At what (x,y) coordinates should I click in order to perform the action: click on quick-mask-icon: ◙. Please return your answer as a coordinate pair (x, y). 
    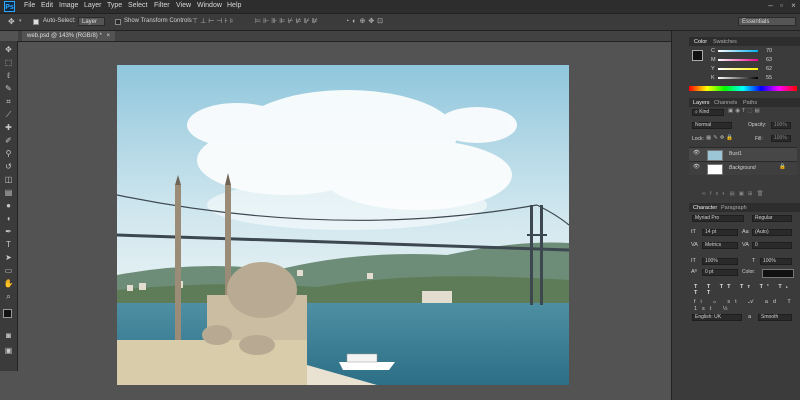
    Looking at the image, I should click on (8, 335).